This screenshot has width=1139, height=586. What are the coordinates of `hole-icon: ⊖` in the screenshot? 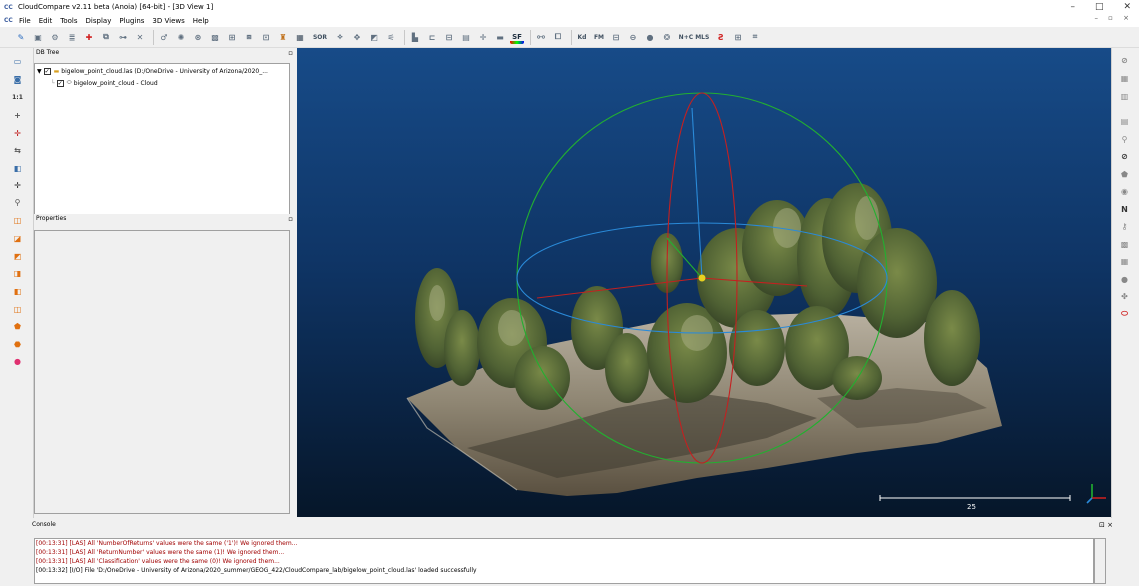 It's located at (633, 37).